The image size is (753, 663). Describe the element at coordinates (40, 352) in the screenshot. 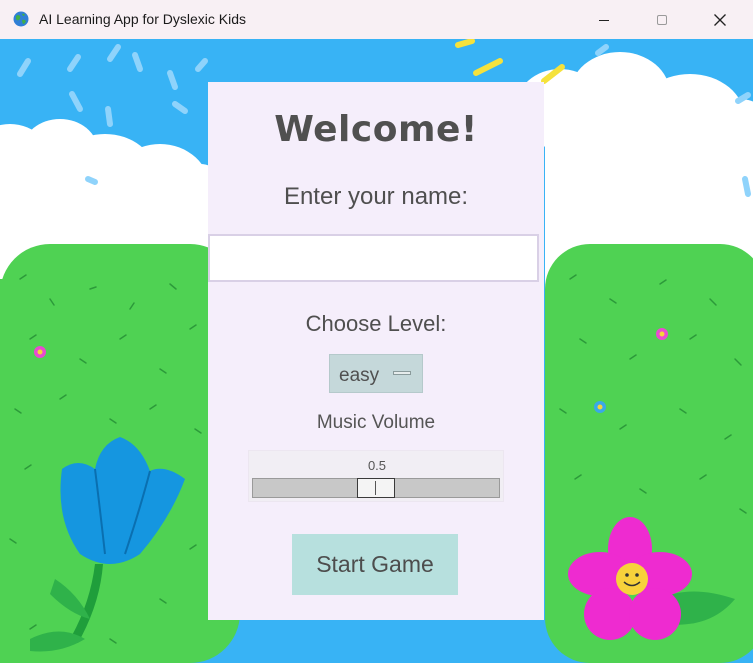

I see `small-flower-left` at that location.